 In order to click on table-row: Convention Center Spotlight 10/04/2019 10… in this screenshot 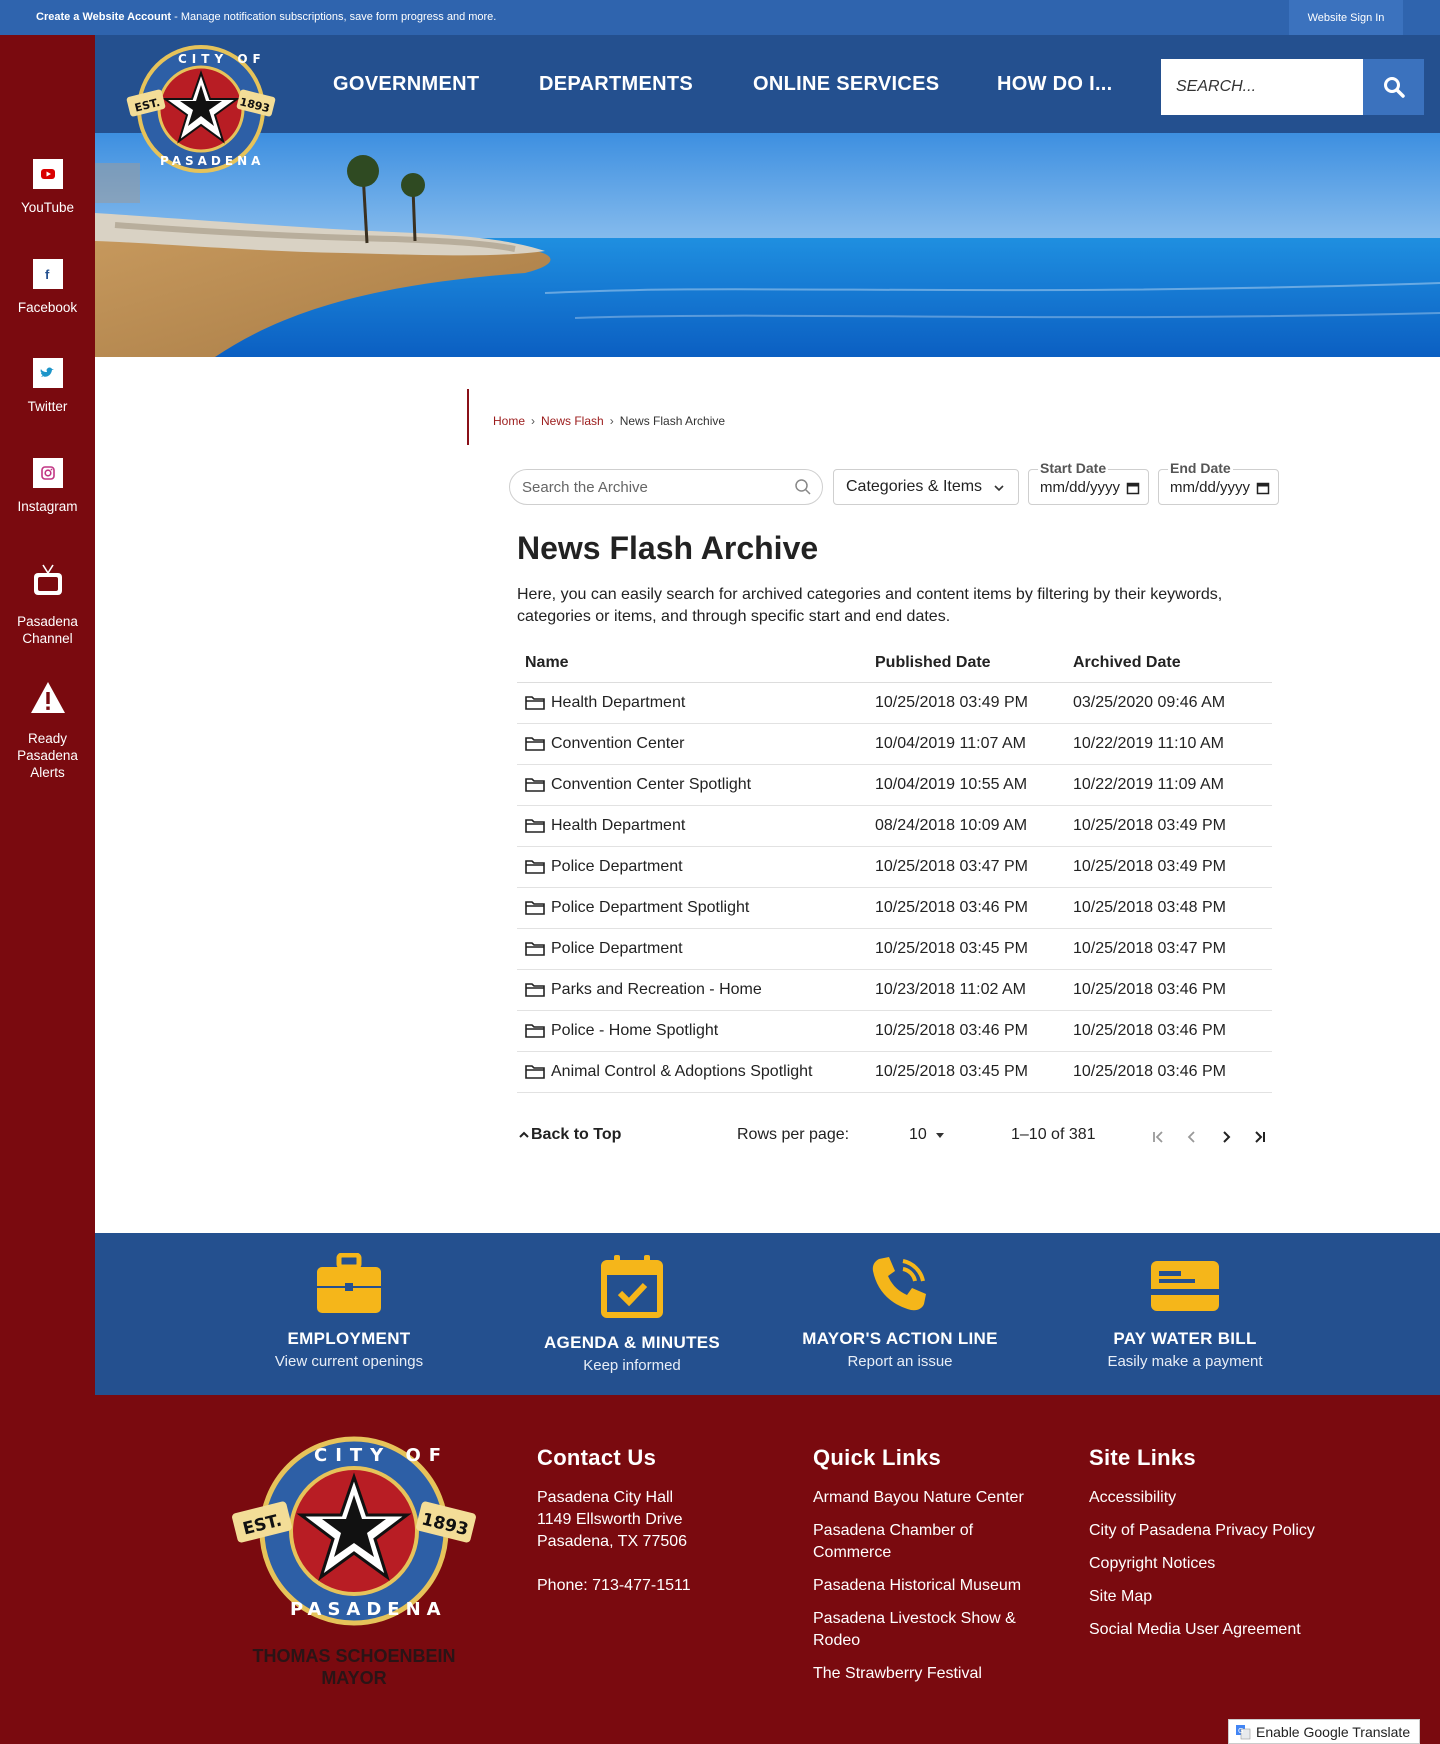, I will do `click(894, 785)`.